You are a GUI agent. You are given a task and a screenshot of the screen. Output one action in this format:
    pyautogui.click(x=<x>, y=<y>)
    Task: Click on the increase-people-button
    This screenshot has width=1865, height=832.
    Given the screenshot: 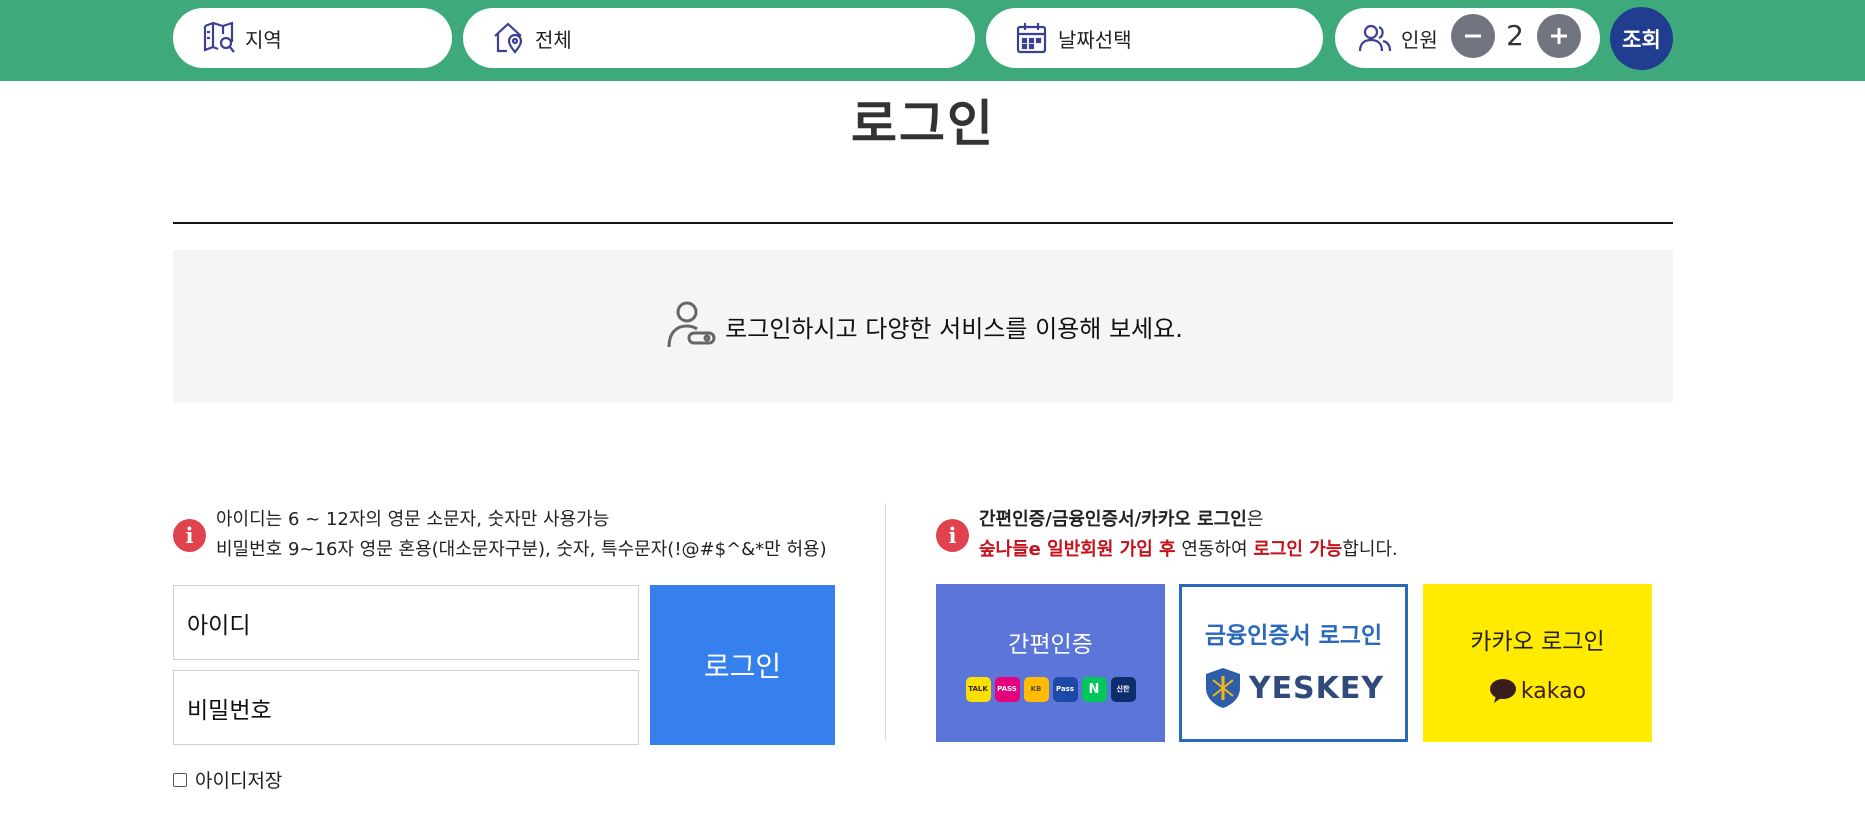 What is the action you would take?
    pyautogui.click(x=1559, y=36)
    